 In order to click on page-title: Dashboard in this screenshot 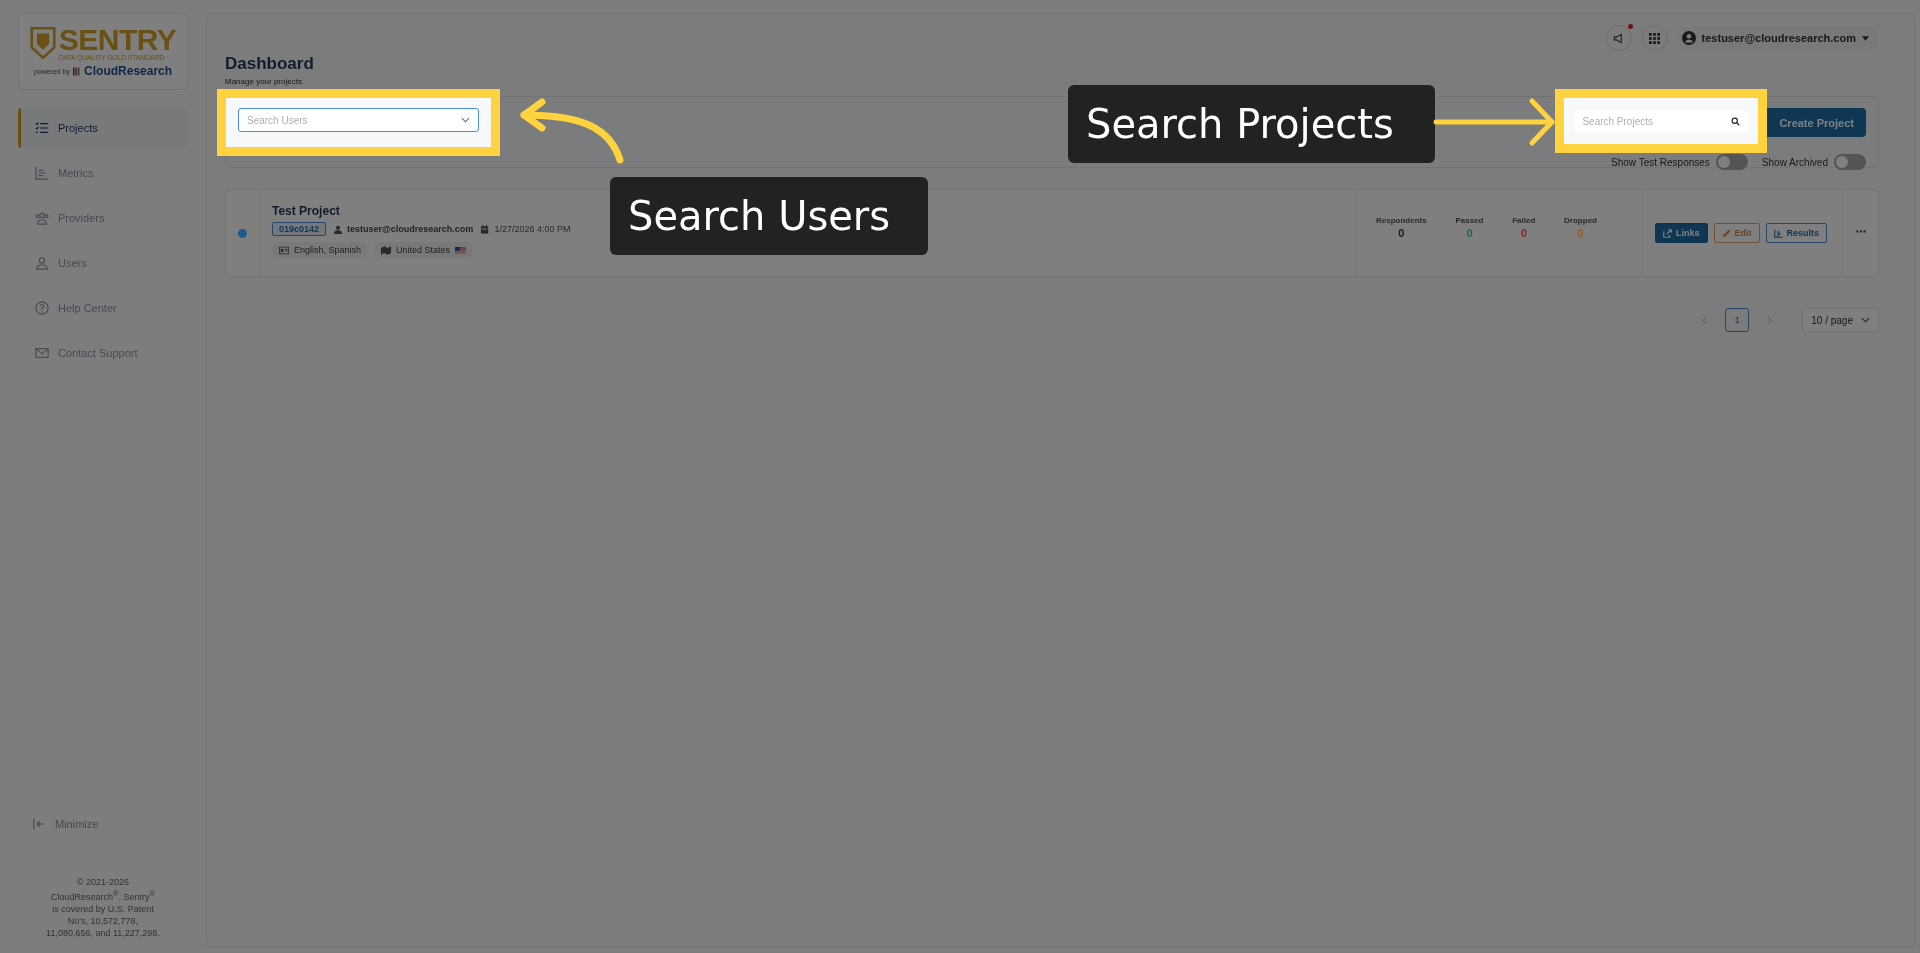, I will do `click(270, 64)`.